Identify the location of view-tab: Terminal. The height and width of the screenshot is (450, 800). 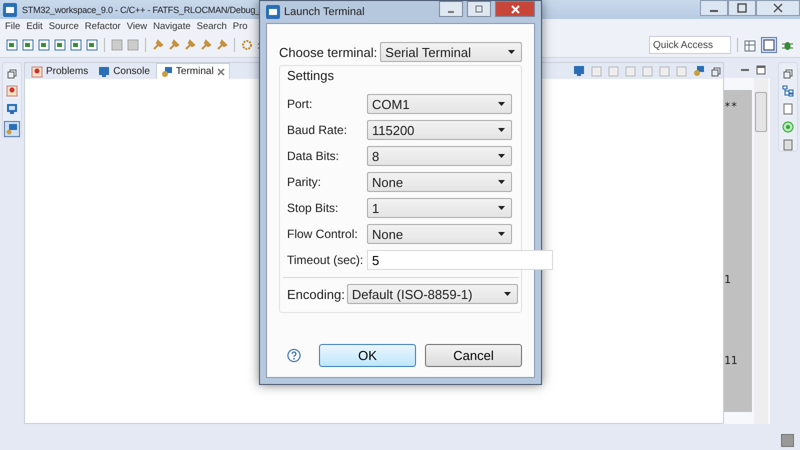
(193, 71).